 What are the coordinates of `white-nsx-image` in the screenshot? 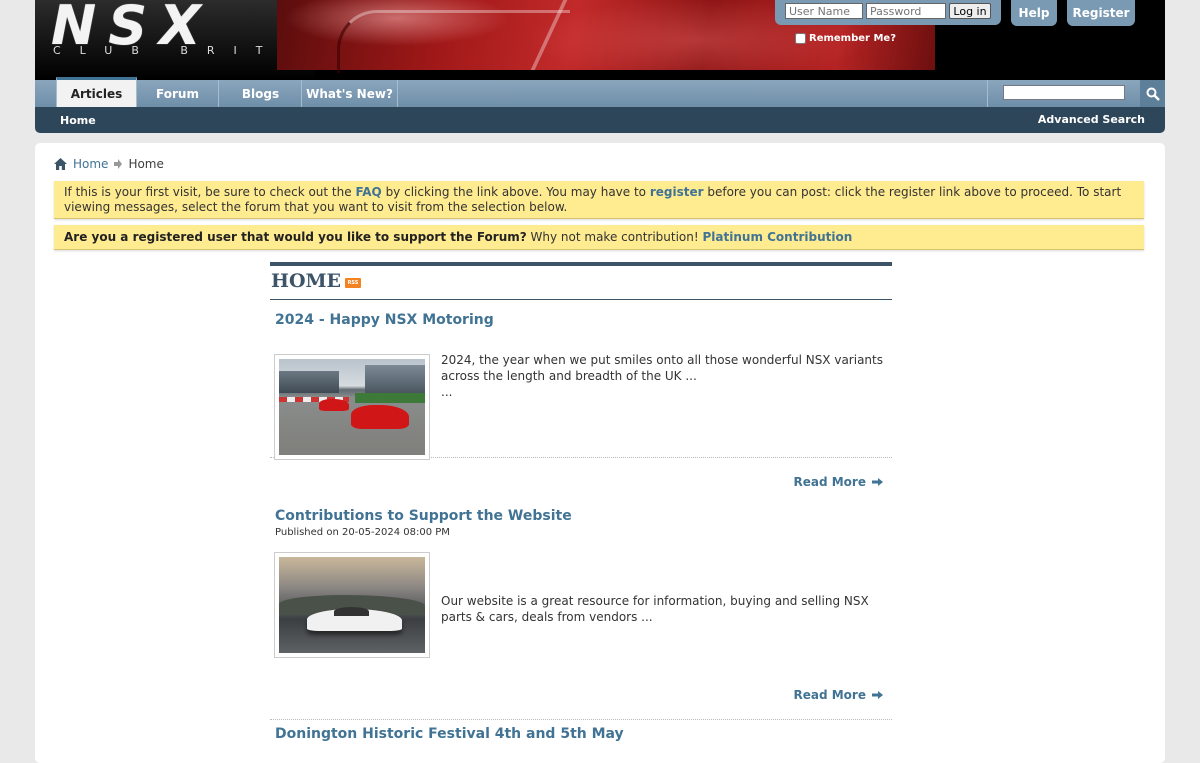 It's located at (352, 605).